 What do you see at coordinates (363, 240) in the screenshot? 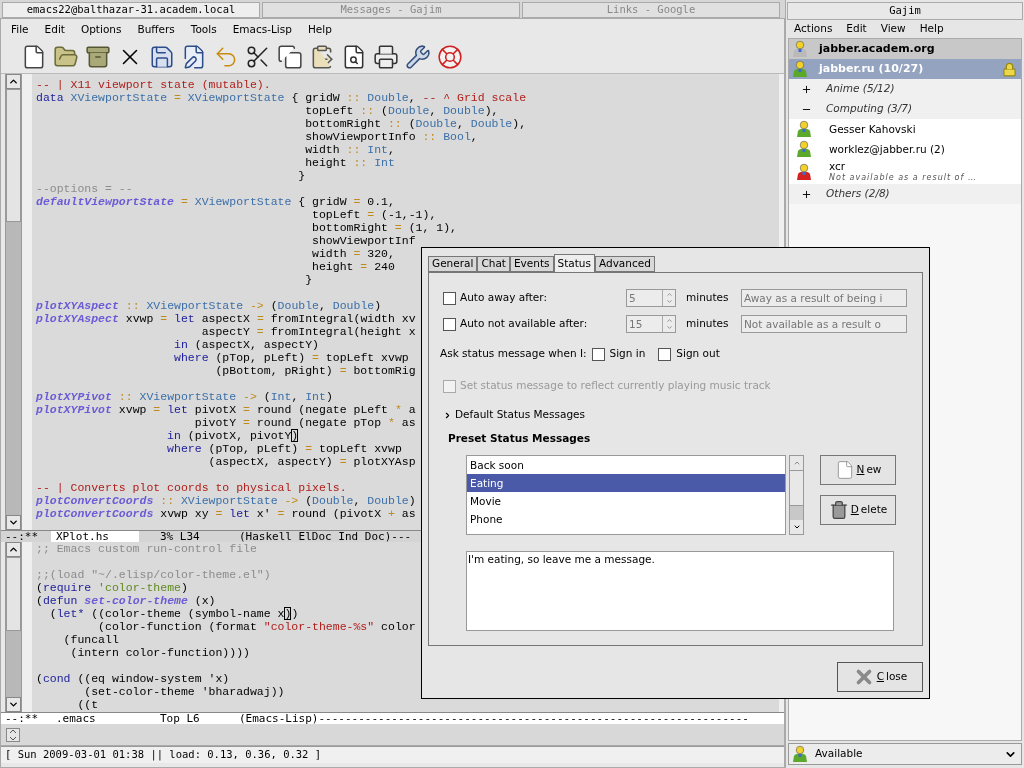
I see `code-line: showViewportInf` at bounding box center [363, 240].